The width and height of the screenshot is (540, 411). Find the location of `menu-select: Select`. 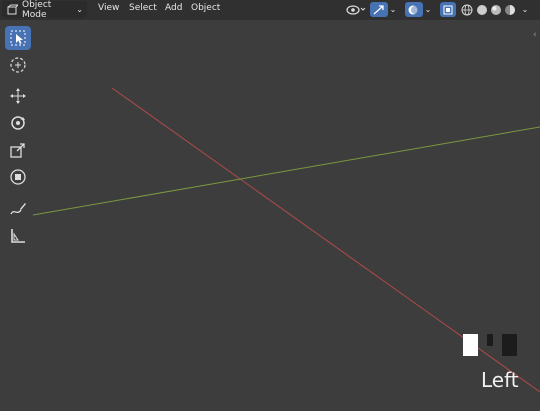

menu-select: Select is located at coordinates (143, 8).